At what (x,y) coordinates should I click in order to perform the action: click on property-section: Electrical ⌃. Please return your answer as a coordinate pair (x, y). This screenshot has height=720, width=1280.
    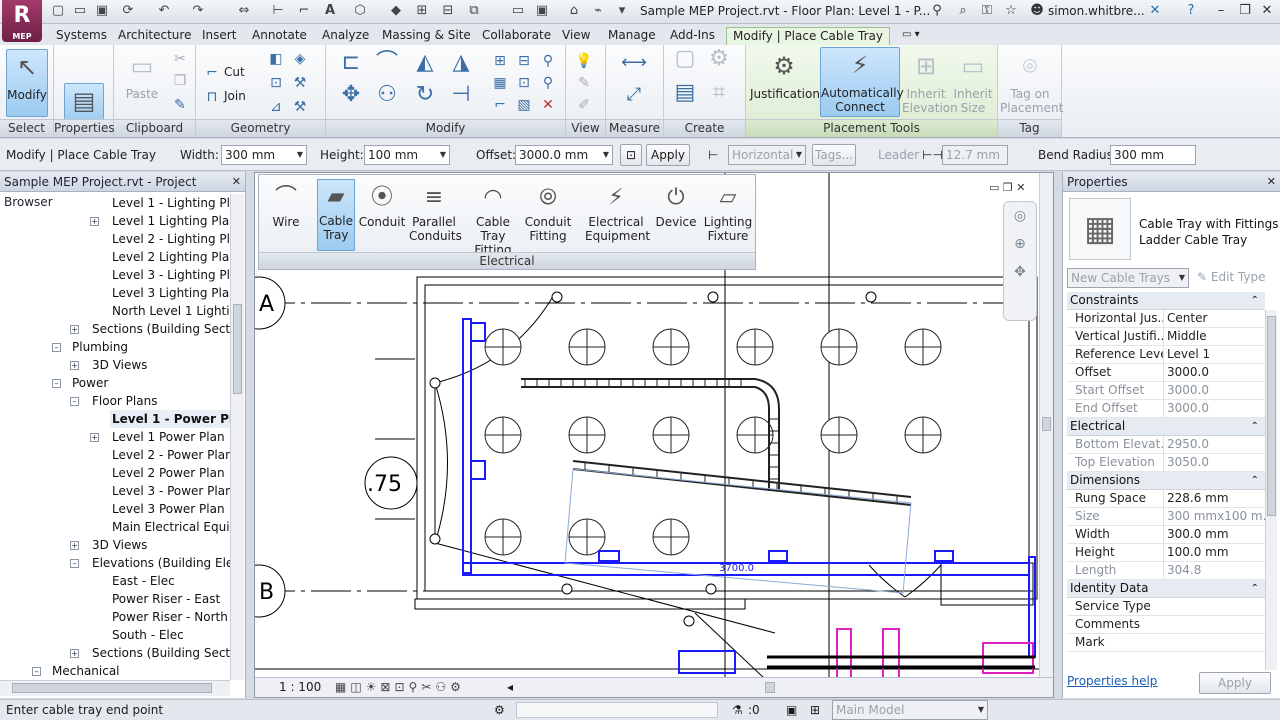
    Looking at the image, I should click on (1166, 427).